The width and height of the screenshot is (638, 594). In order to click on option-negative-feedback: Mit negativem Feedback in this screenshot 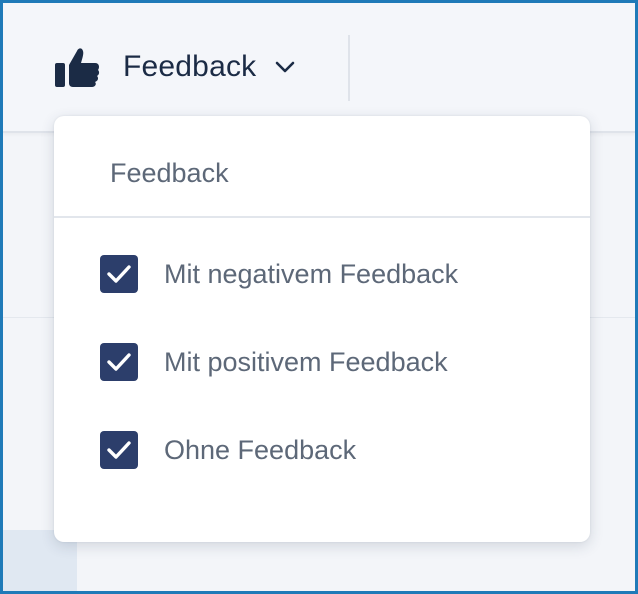, I will do `click(279, 274)`.